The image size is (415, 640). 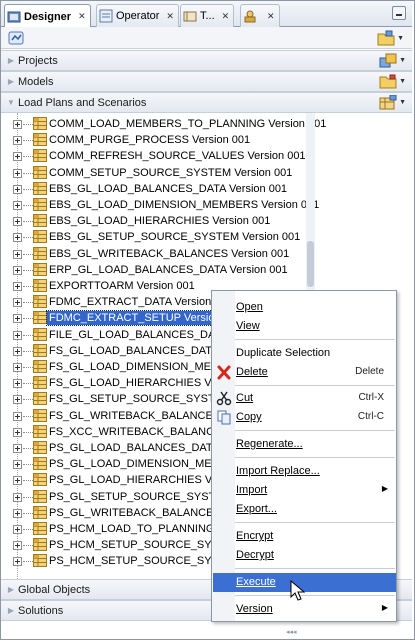 I want to click on tree-item: ERP_GL_LOAD_BALANCES_DATA Version 001, so click(x=153, y=270).